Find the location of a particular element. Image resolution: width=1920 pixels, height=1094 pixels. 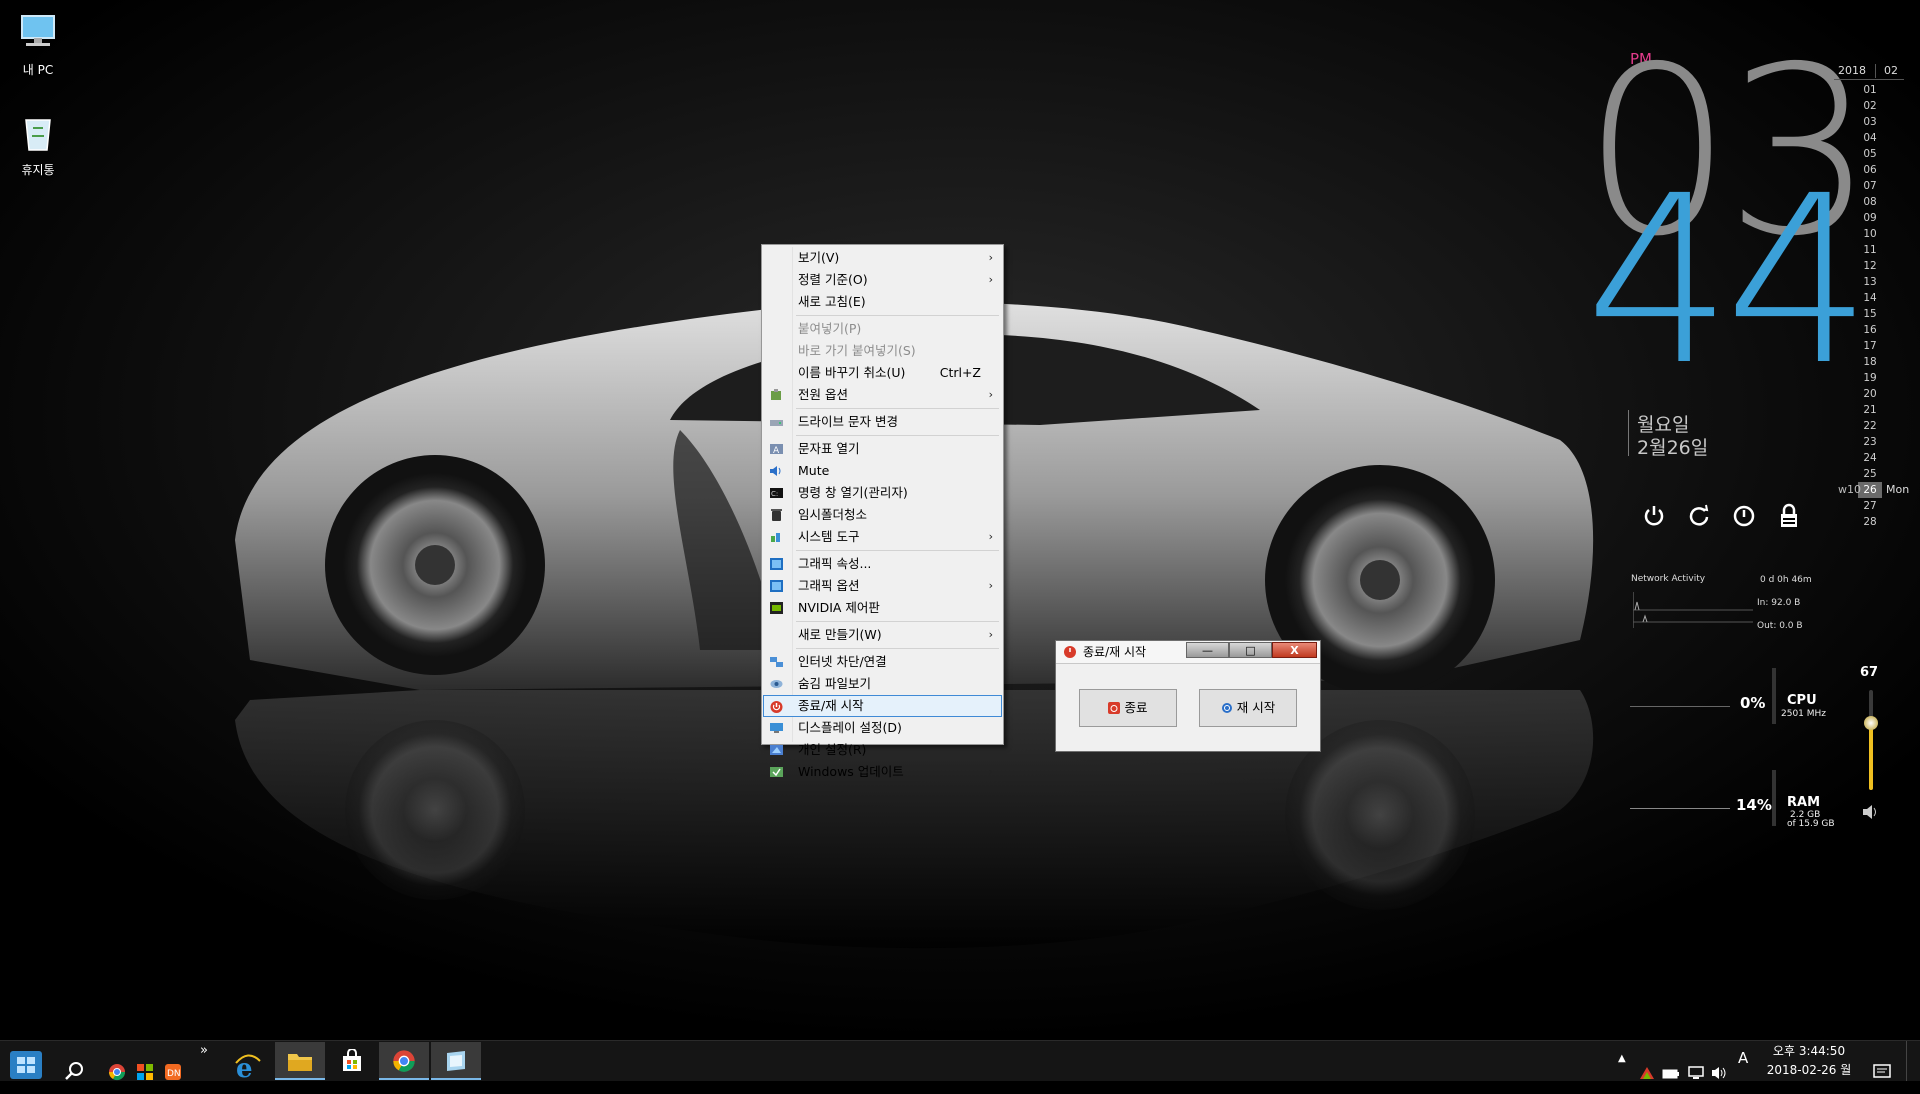

cpu-graph-line is located at coordinates (1680, 706).